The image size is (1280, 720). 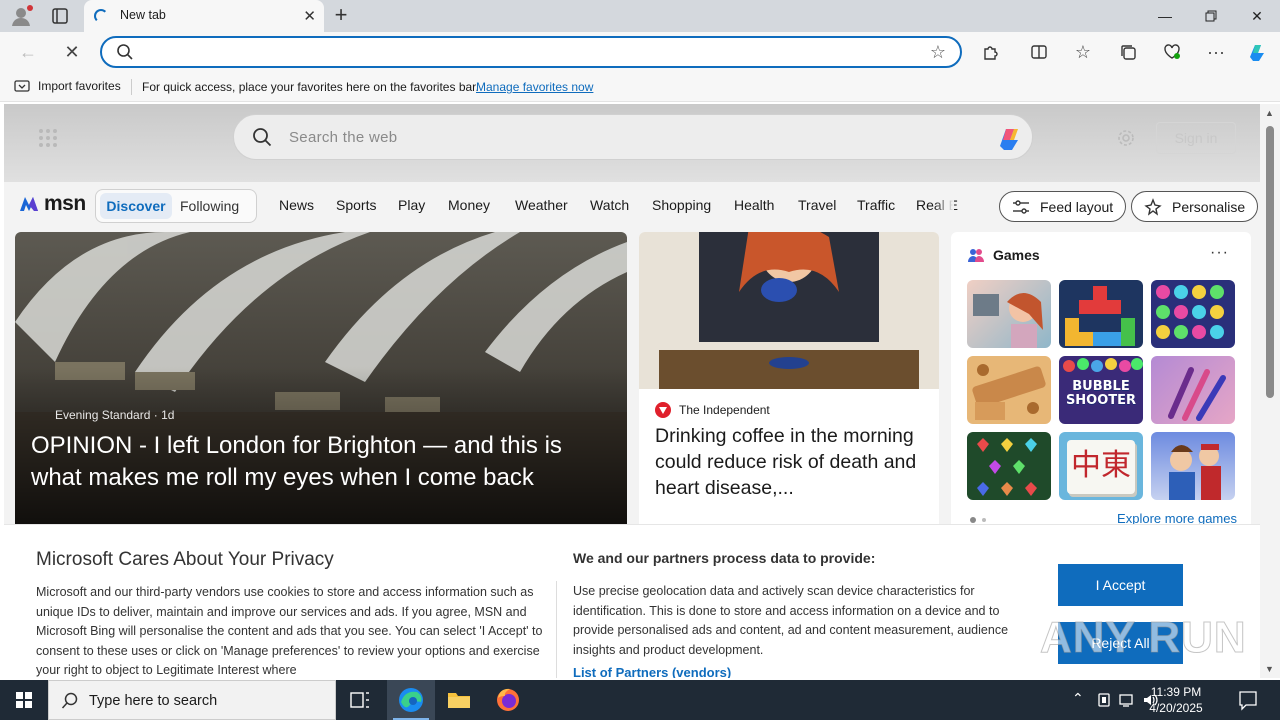 I want to click on battery-device-icon, so click(x=1104, y=700).